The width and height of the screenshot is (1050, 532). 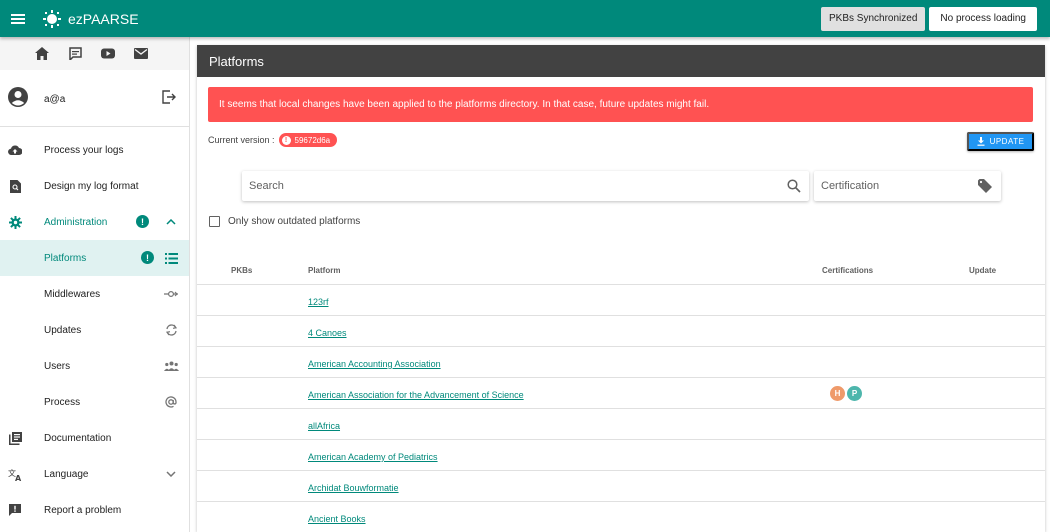 I want to click on svg-text: A, so click(x=18, y=477).